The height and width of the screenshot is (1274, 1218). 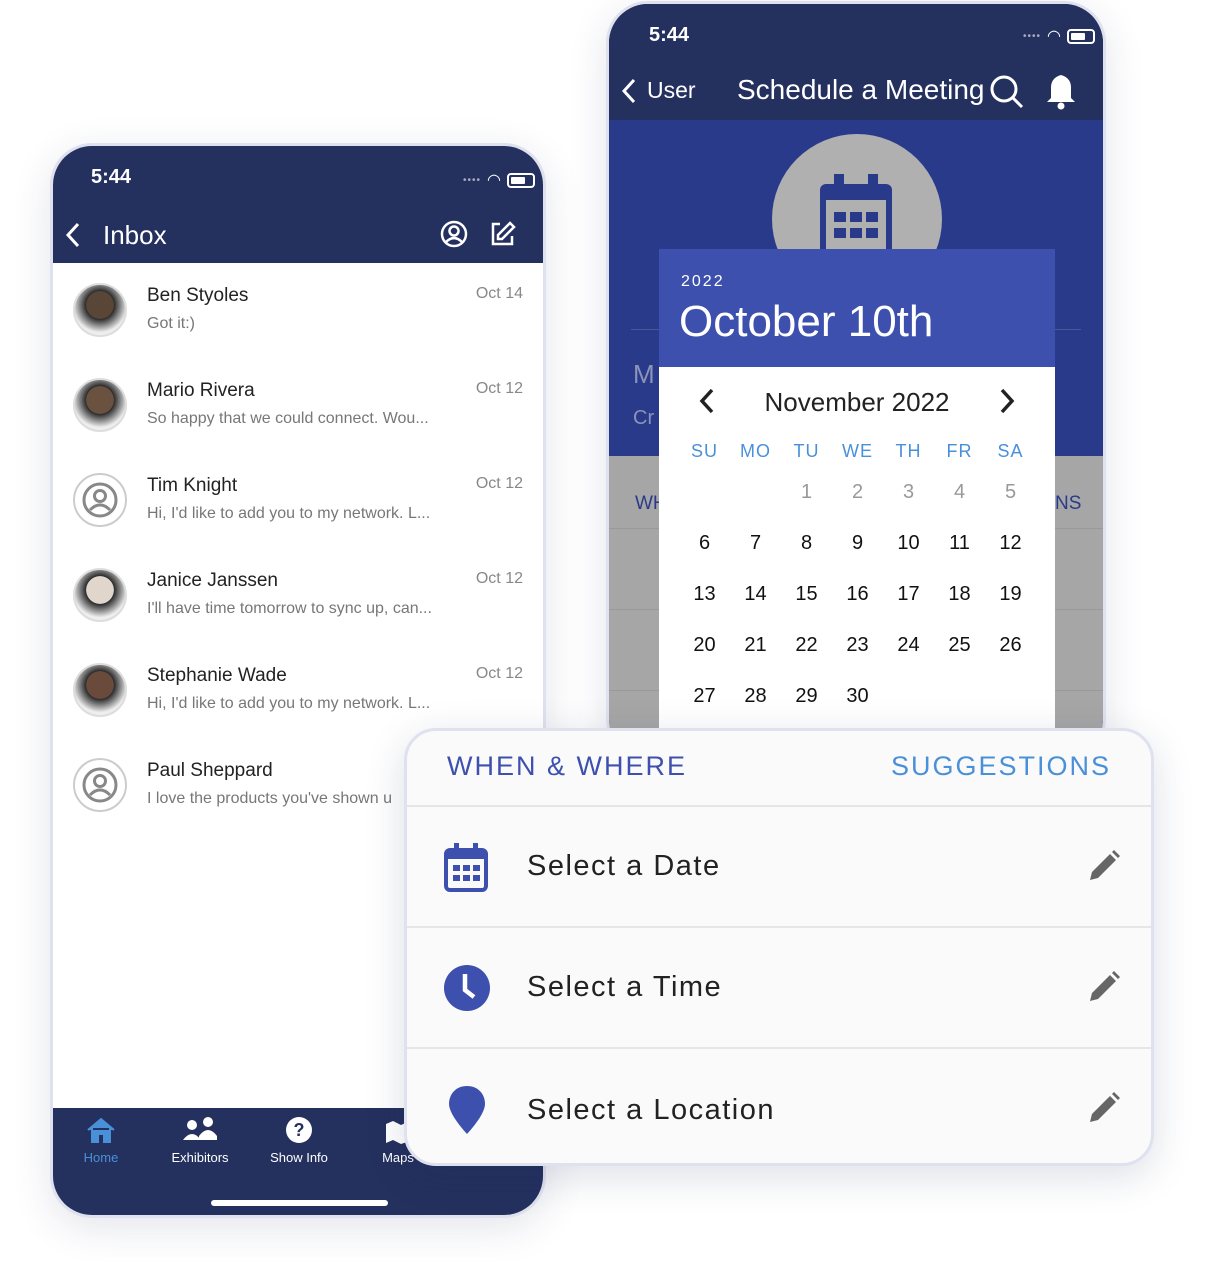 What do you see at coordinates (200, 1128) in the screenshot?
I see `exhibitors-icon` at bounding box center [200, 1128].